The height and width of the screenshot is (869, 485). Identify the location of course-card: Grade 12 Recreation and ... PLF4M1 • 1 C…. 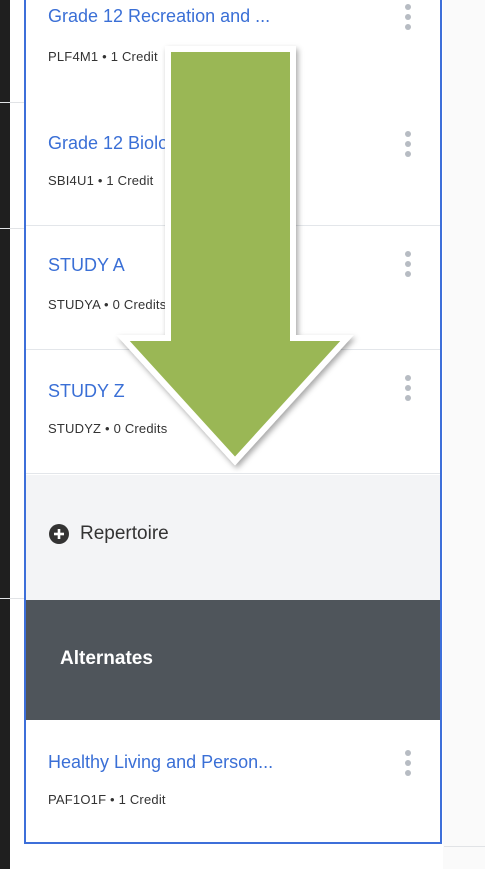
(233, 59).